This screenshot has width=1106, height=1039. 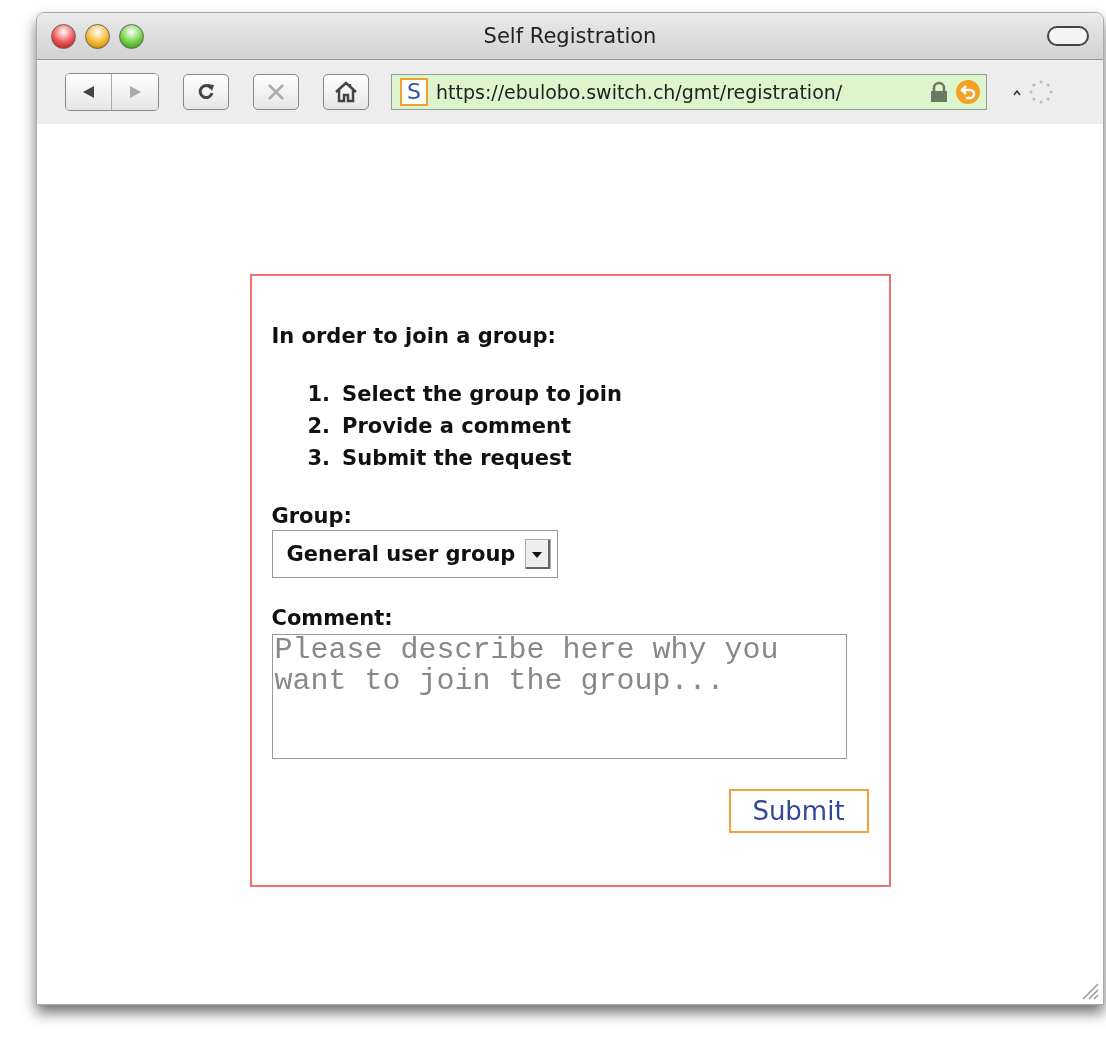 What do you see at coordinates (798, 811) in the screenshot?
I see `submit-button: Submit` at bounding box center [798, 811].